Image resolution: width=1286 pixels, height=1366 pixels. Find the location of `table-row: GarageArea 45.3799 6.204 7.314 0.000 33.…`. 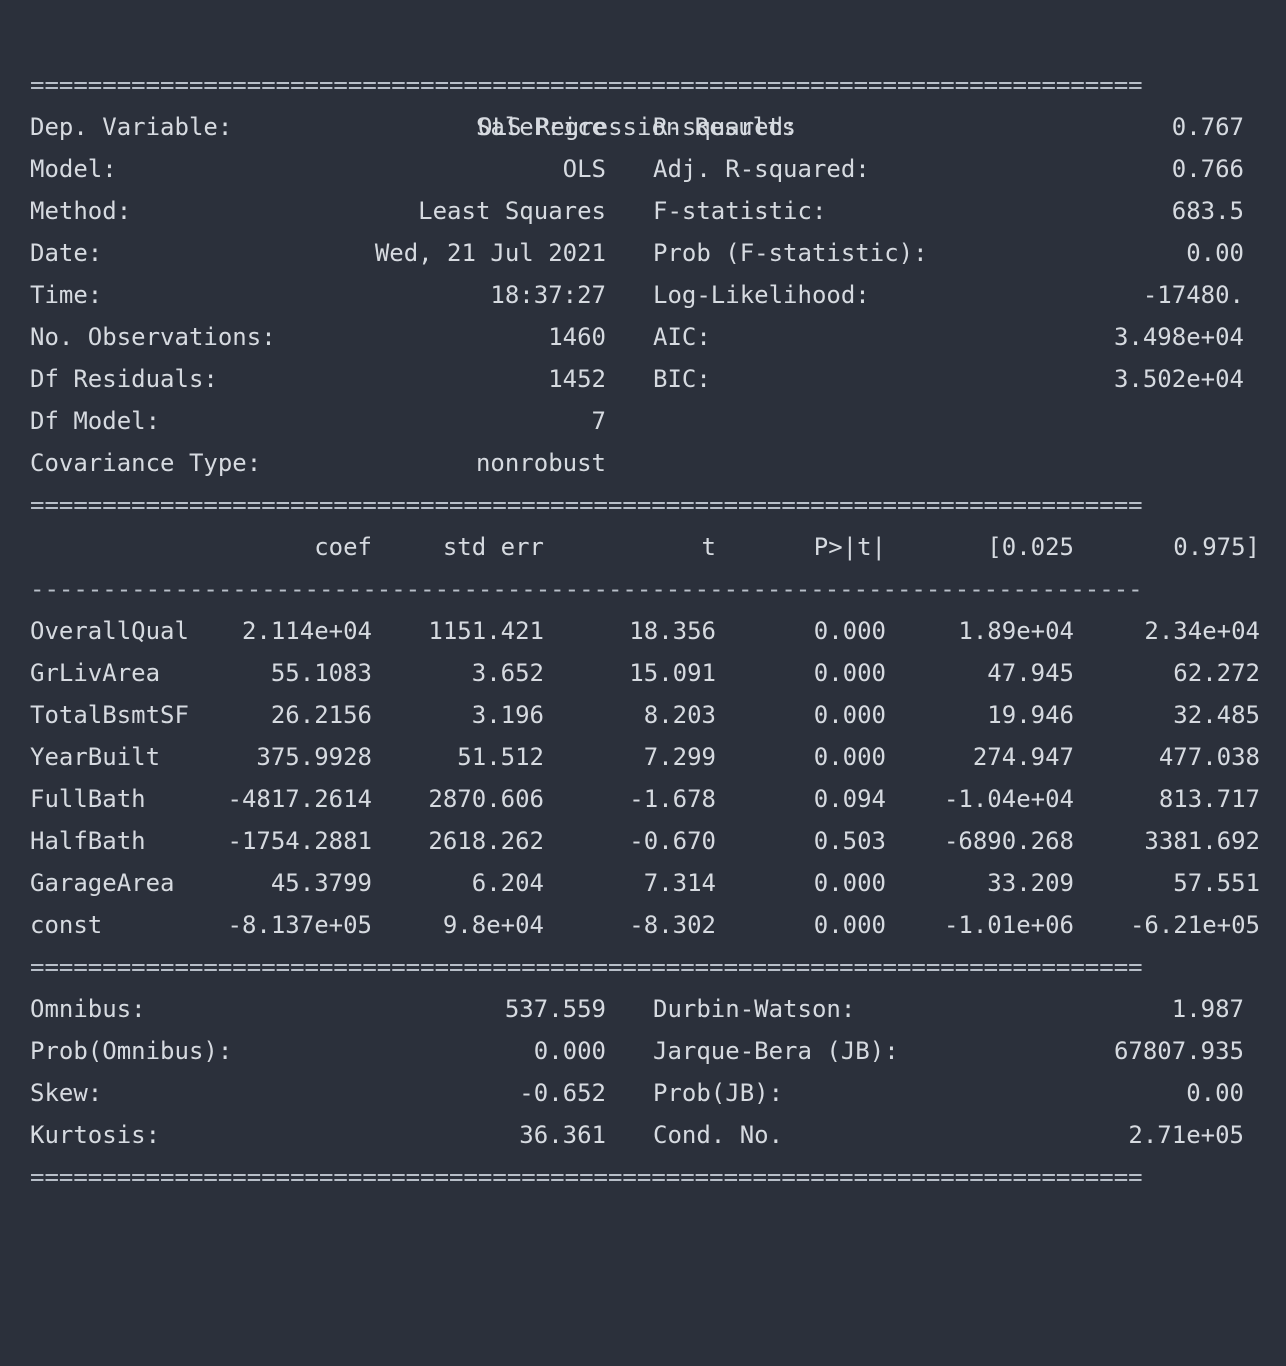

table-row: GarageArea 45.3799 6.204 7.314 0.000 33.… is located at coordinates (650, 883).